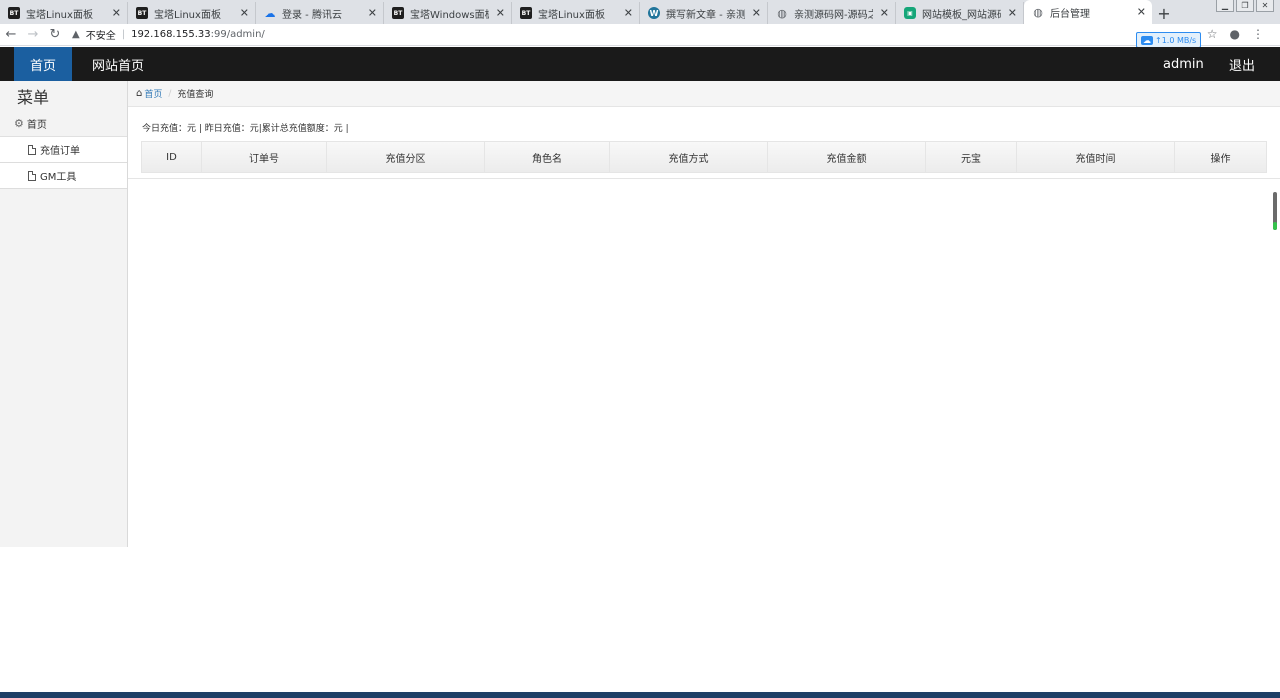 The height and width of the screenshot is (698, 1280). Describe the element at coordinates (654, 13) in the screenshot. I see `wordpress-icon: W` at that location.